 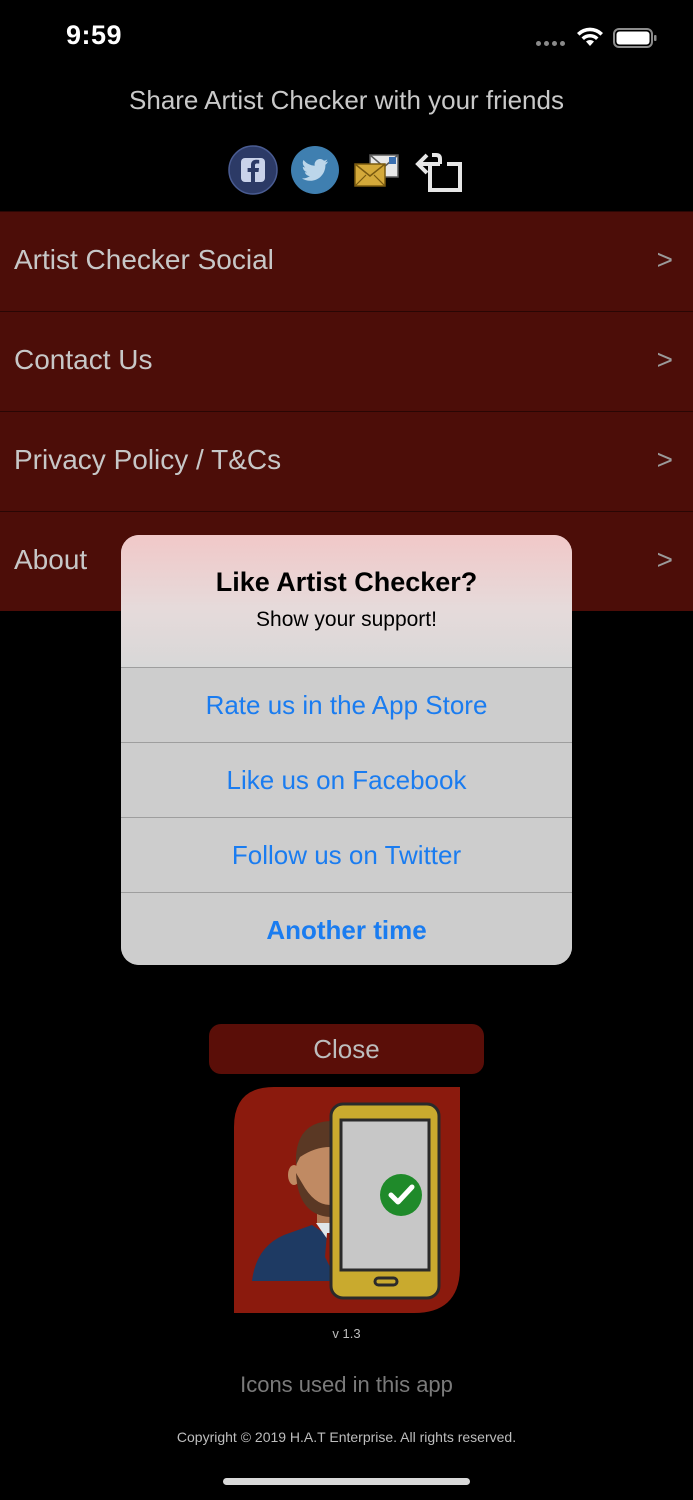 I want to click on alert-message: Show your support!, so click(x=346, y=619).